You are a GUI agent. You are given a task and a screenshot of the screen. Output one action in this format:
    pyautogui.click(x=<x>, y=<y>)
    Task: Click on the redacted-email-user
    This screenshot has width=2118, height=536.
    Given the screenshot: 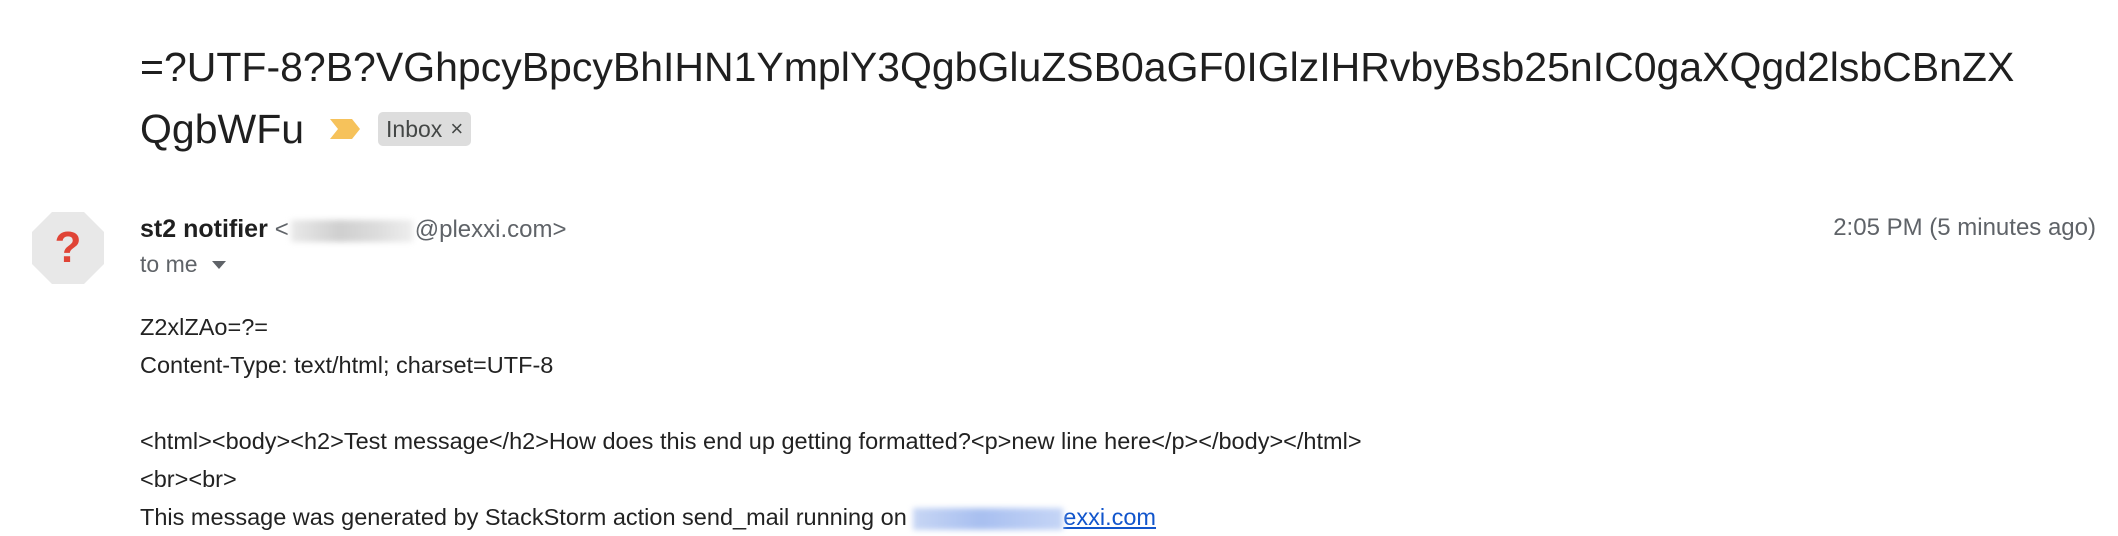 What is the action you would take?
    pyautogui.click(x=351, y=230)
    